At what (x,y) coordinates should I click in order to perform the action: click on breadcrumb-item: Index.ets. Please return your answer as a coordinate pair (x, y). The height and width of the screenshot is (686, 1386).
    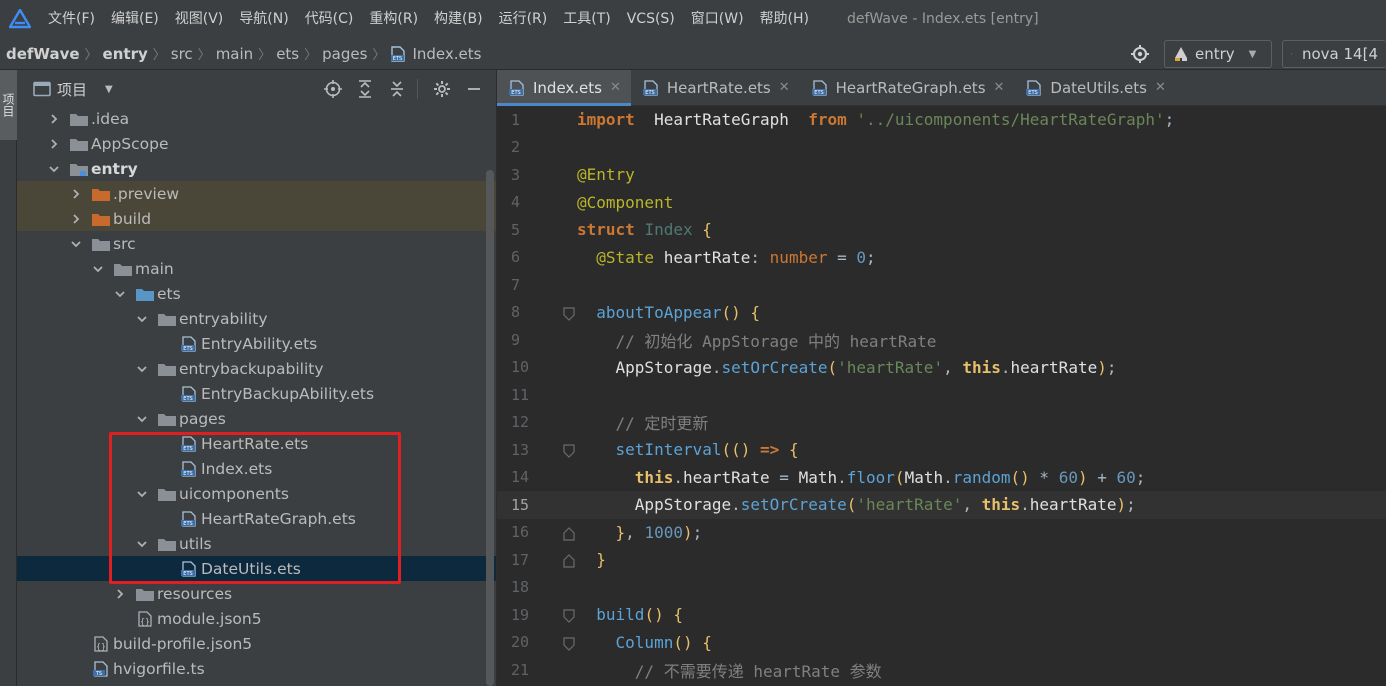
    Looking at the image, I should click on (446, 54).